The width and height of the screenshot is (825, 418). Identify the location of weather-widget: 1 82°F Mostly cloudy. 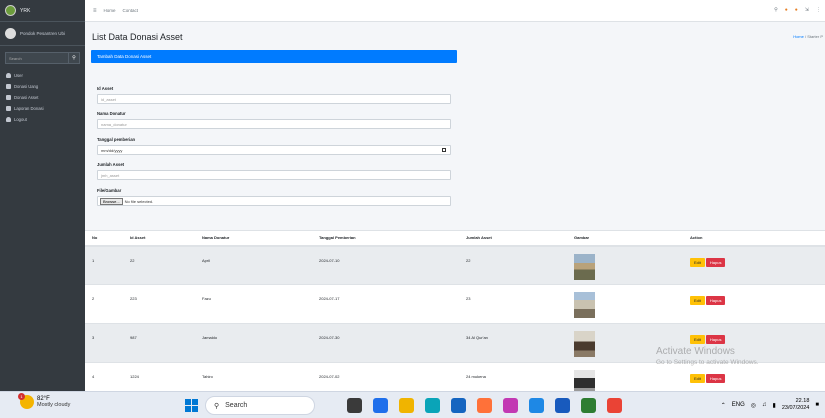
(44, 401).